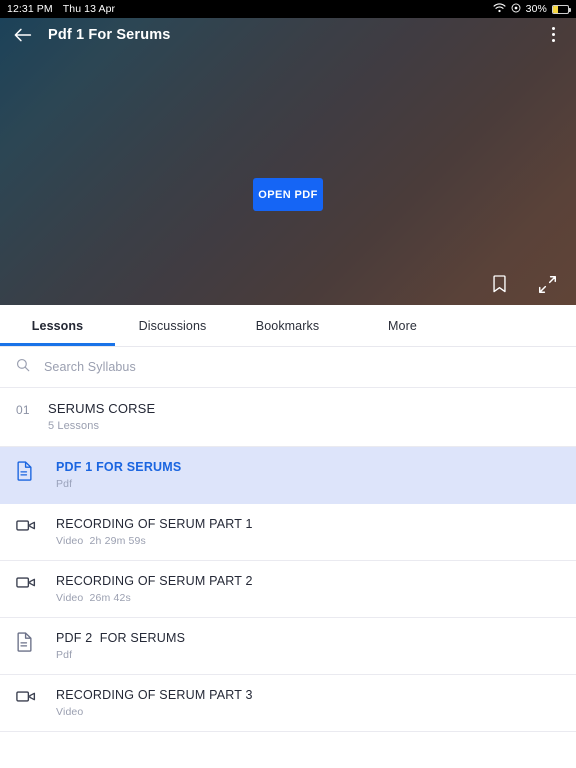 The width and height of the screenshot is (576, 768). Describe the element at coordinates (74, 426) in the screenshot. I see `section-lesson-count: 5 Lessons` at that location.